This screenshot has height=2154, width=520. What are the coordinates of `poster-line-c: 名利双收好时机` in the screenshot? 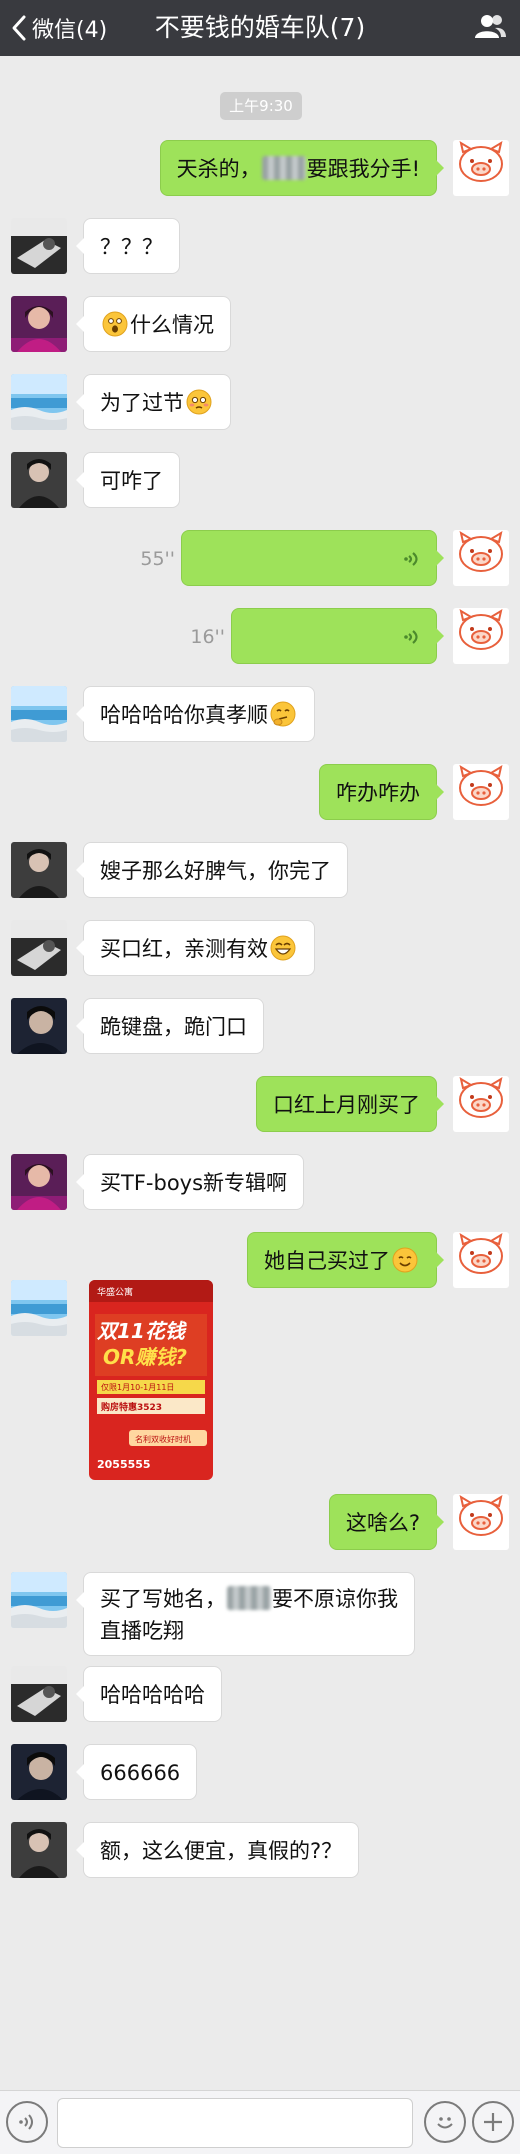 It's located at (163, 1439).